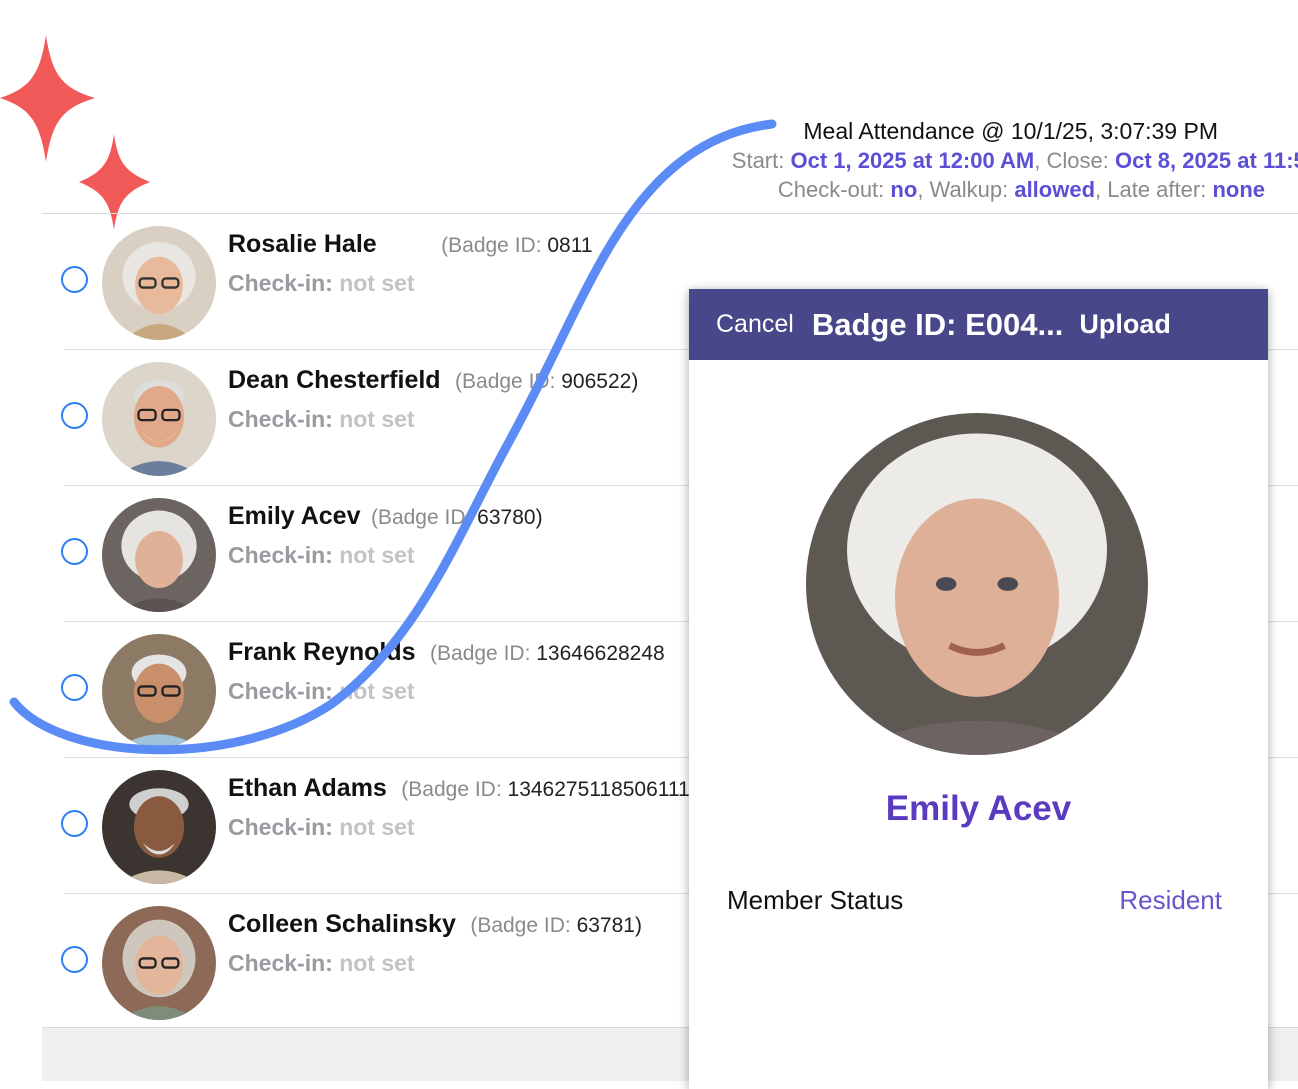 Image resolution: width=1298 pixels, height=1089 pixels. What do you see at coordinates (342, 924) in the screenshot?
I see `attendee-name: Colleen Schalinsky` at bounding box center [342, 924].